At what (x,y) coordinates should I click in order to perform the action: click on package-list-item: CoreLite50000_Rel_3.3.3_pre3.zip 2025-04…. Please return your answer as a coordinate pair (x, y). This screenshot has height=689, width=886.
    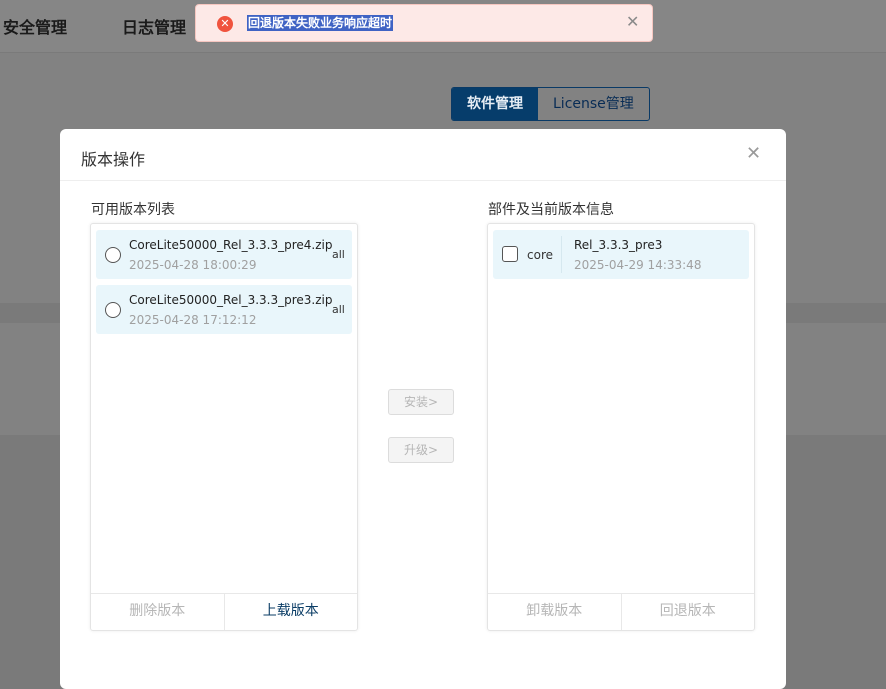
    Looking at the image, I should click on (224, 309).